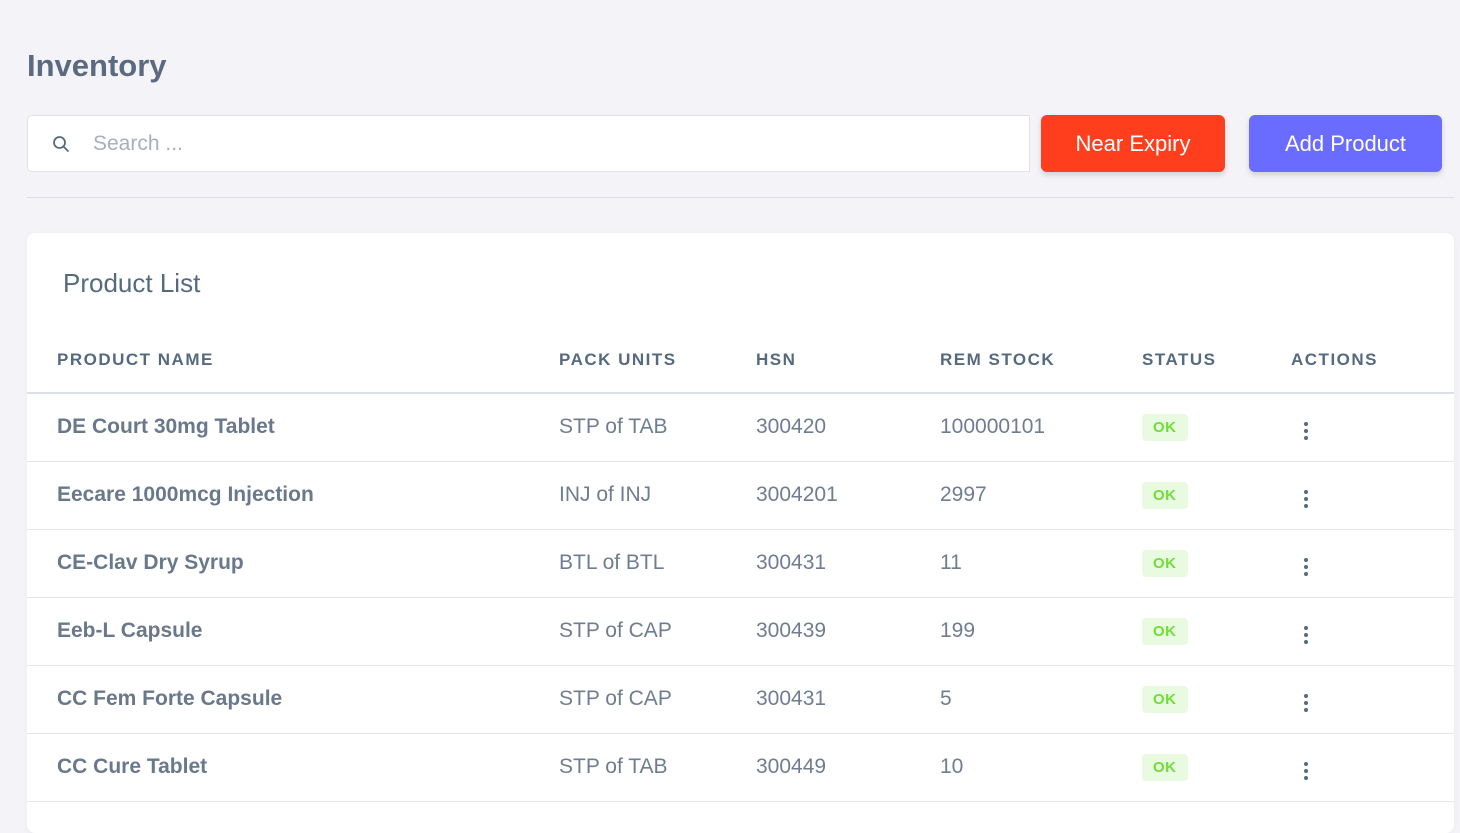 This screenshot has width=1460, height=833. What do you see at coordinates (1216, 360) in the screenshot?
I see `column-header-status: STATUS` at bounding box center [1216, 360].